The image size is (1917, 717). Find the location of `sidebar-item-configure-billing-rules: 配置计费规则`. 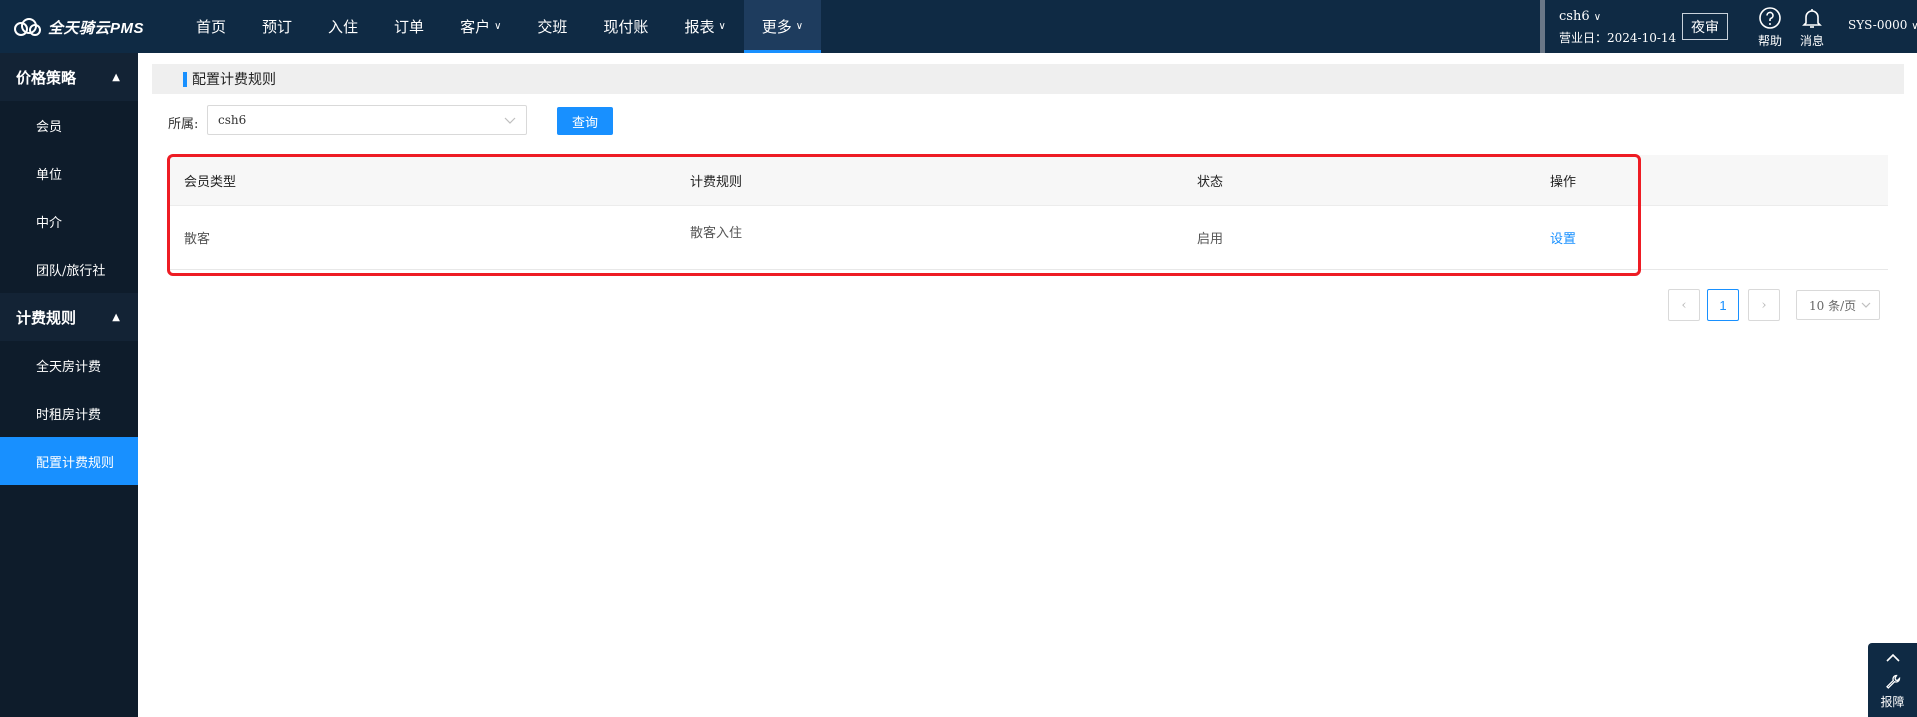

sidebar-item-configure-billing-rules: 配置计费规则 is located at coordinates (69, 461).